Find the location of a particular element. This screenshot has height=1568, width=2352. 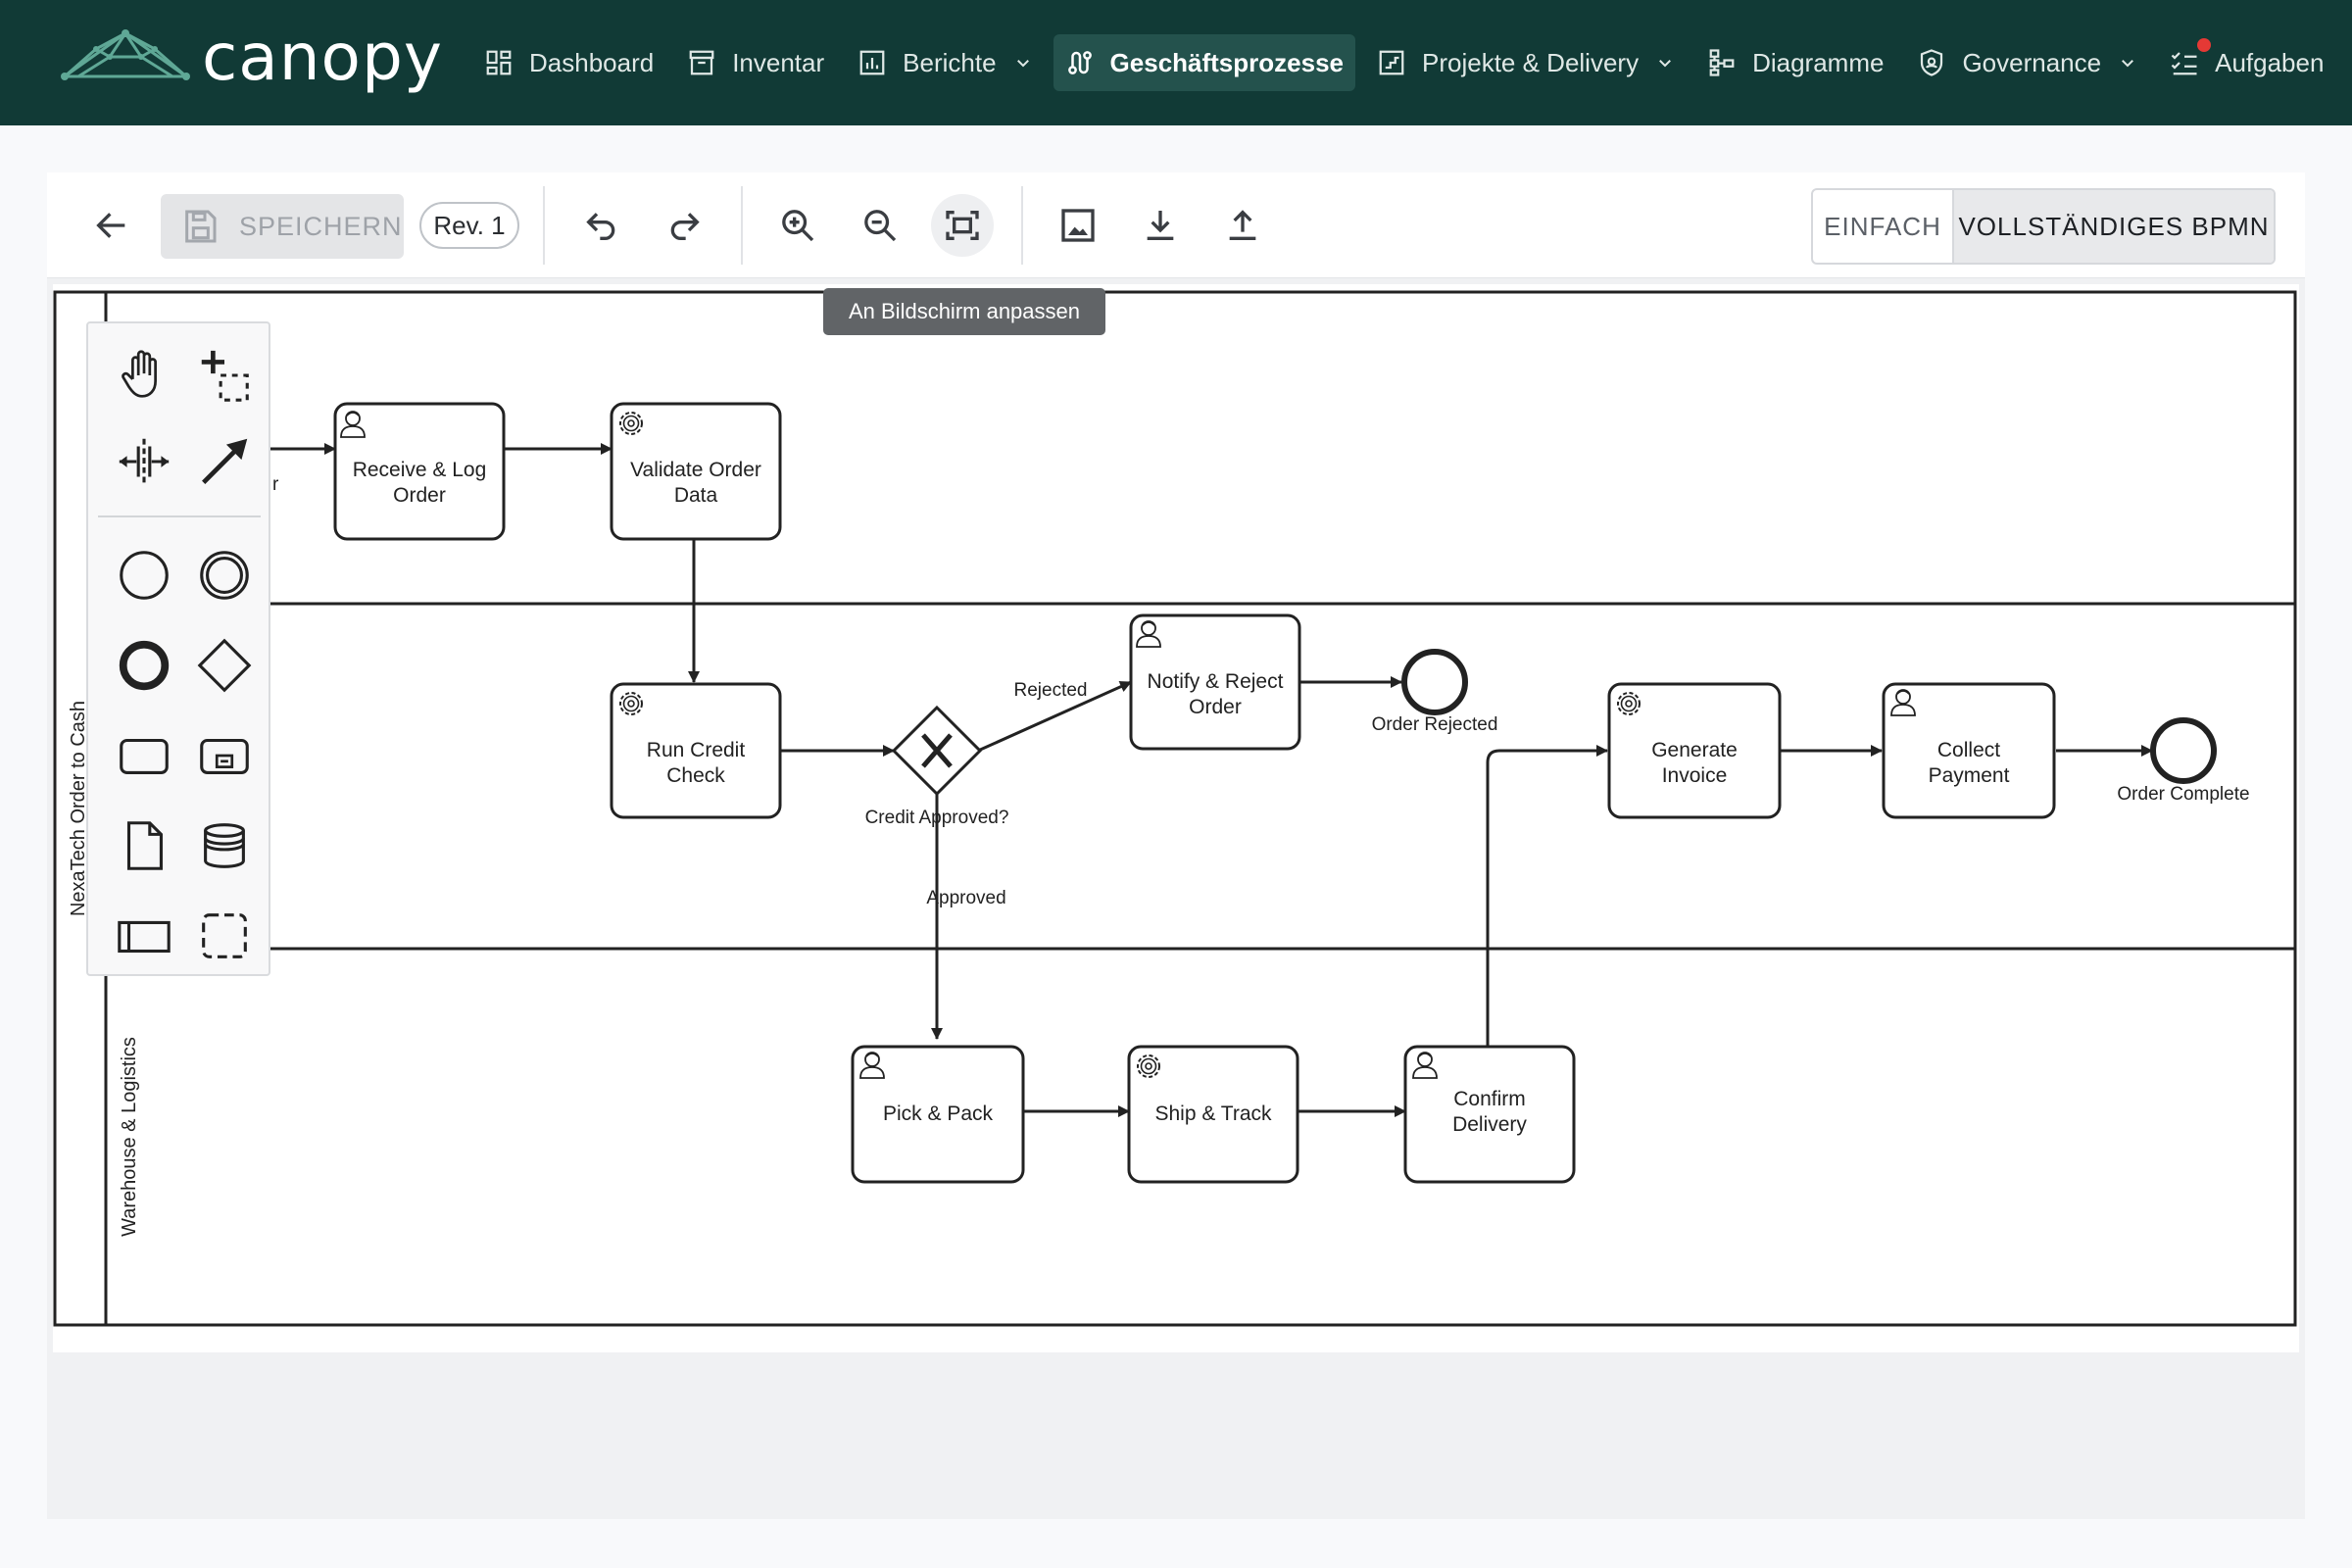

data-store-icon is located at coordinates (224, 845).